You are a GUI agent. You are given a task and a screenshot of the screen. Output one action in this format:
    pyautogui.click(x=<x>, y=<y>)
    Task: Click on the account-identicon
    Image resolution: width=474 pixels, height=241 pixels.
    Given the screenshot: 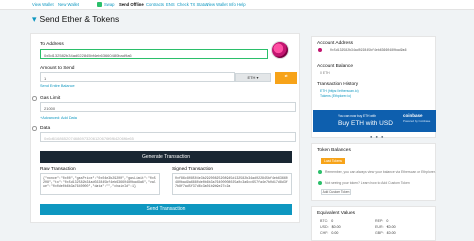 What is the action you would take?
    pyautogui.click(x=320, y=50)
    